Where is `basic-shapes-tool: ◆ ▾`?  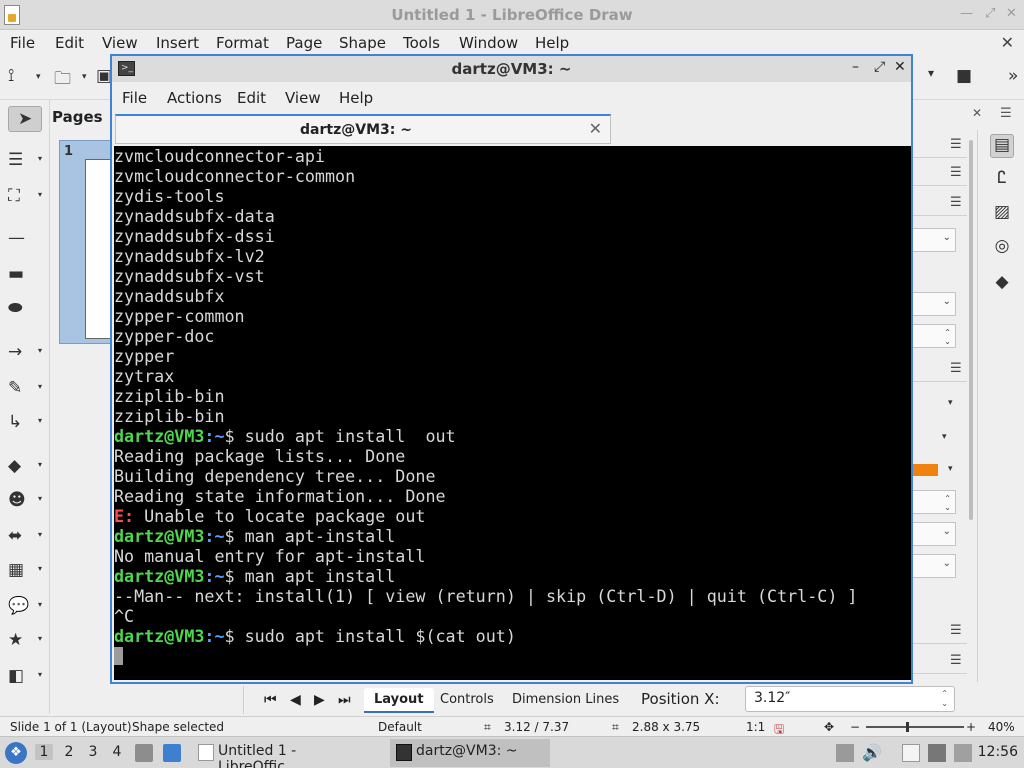 basic-shapes-tool: ◆ ▾ is located at coordinates (25, 469).